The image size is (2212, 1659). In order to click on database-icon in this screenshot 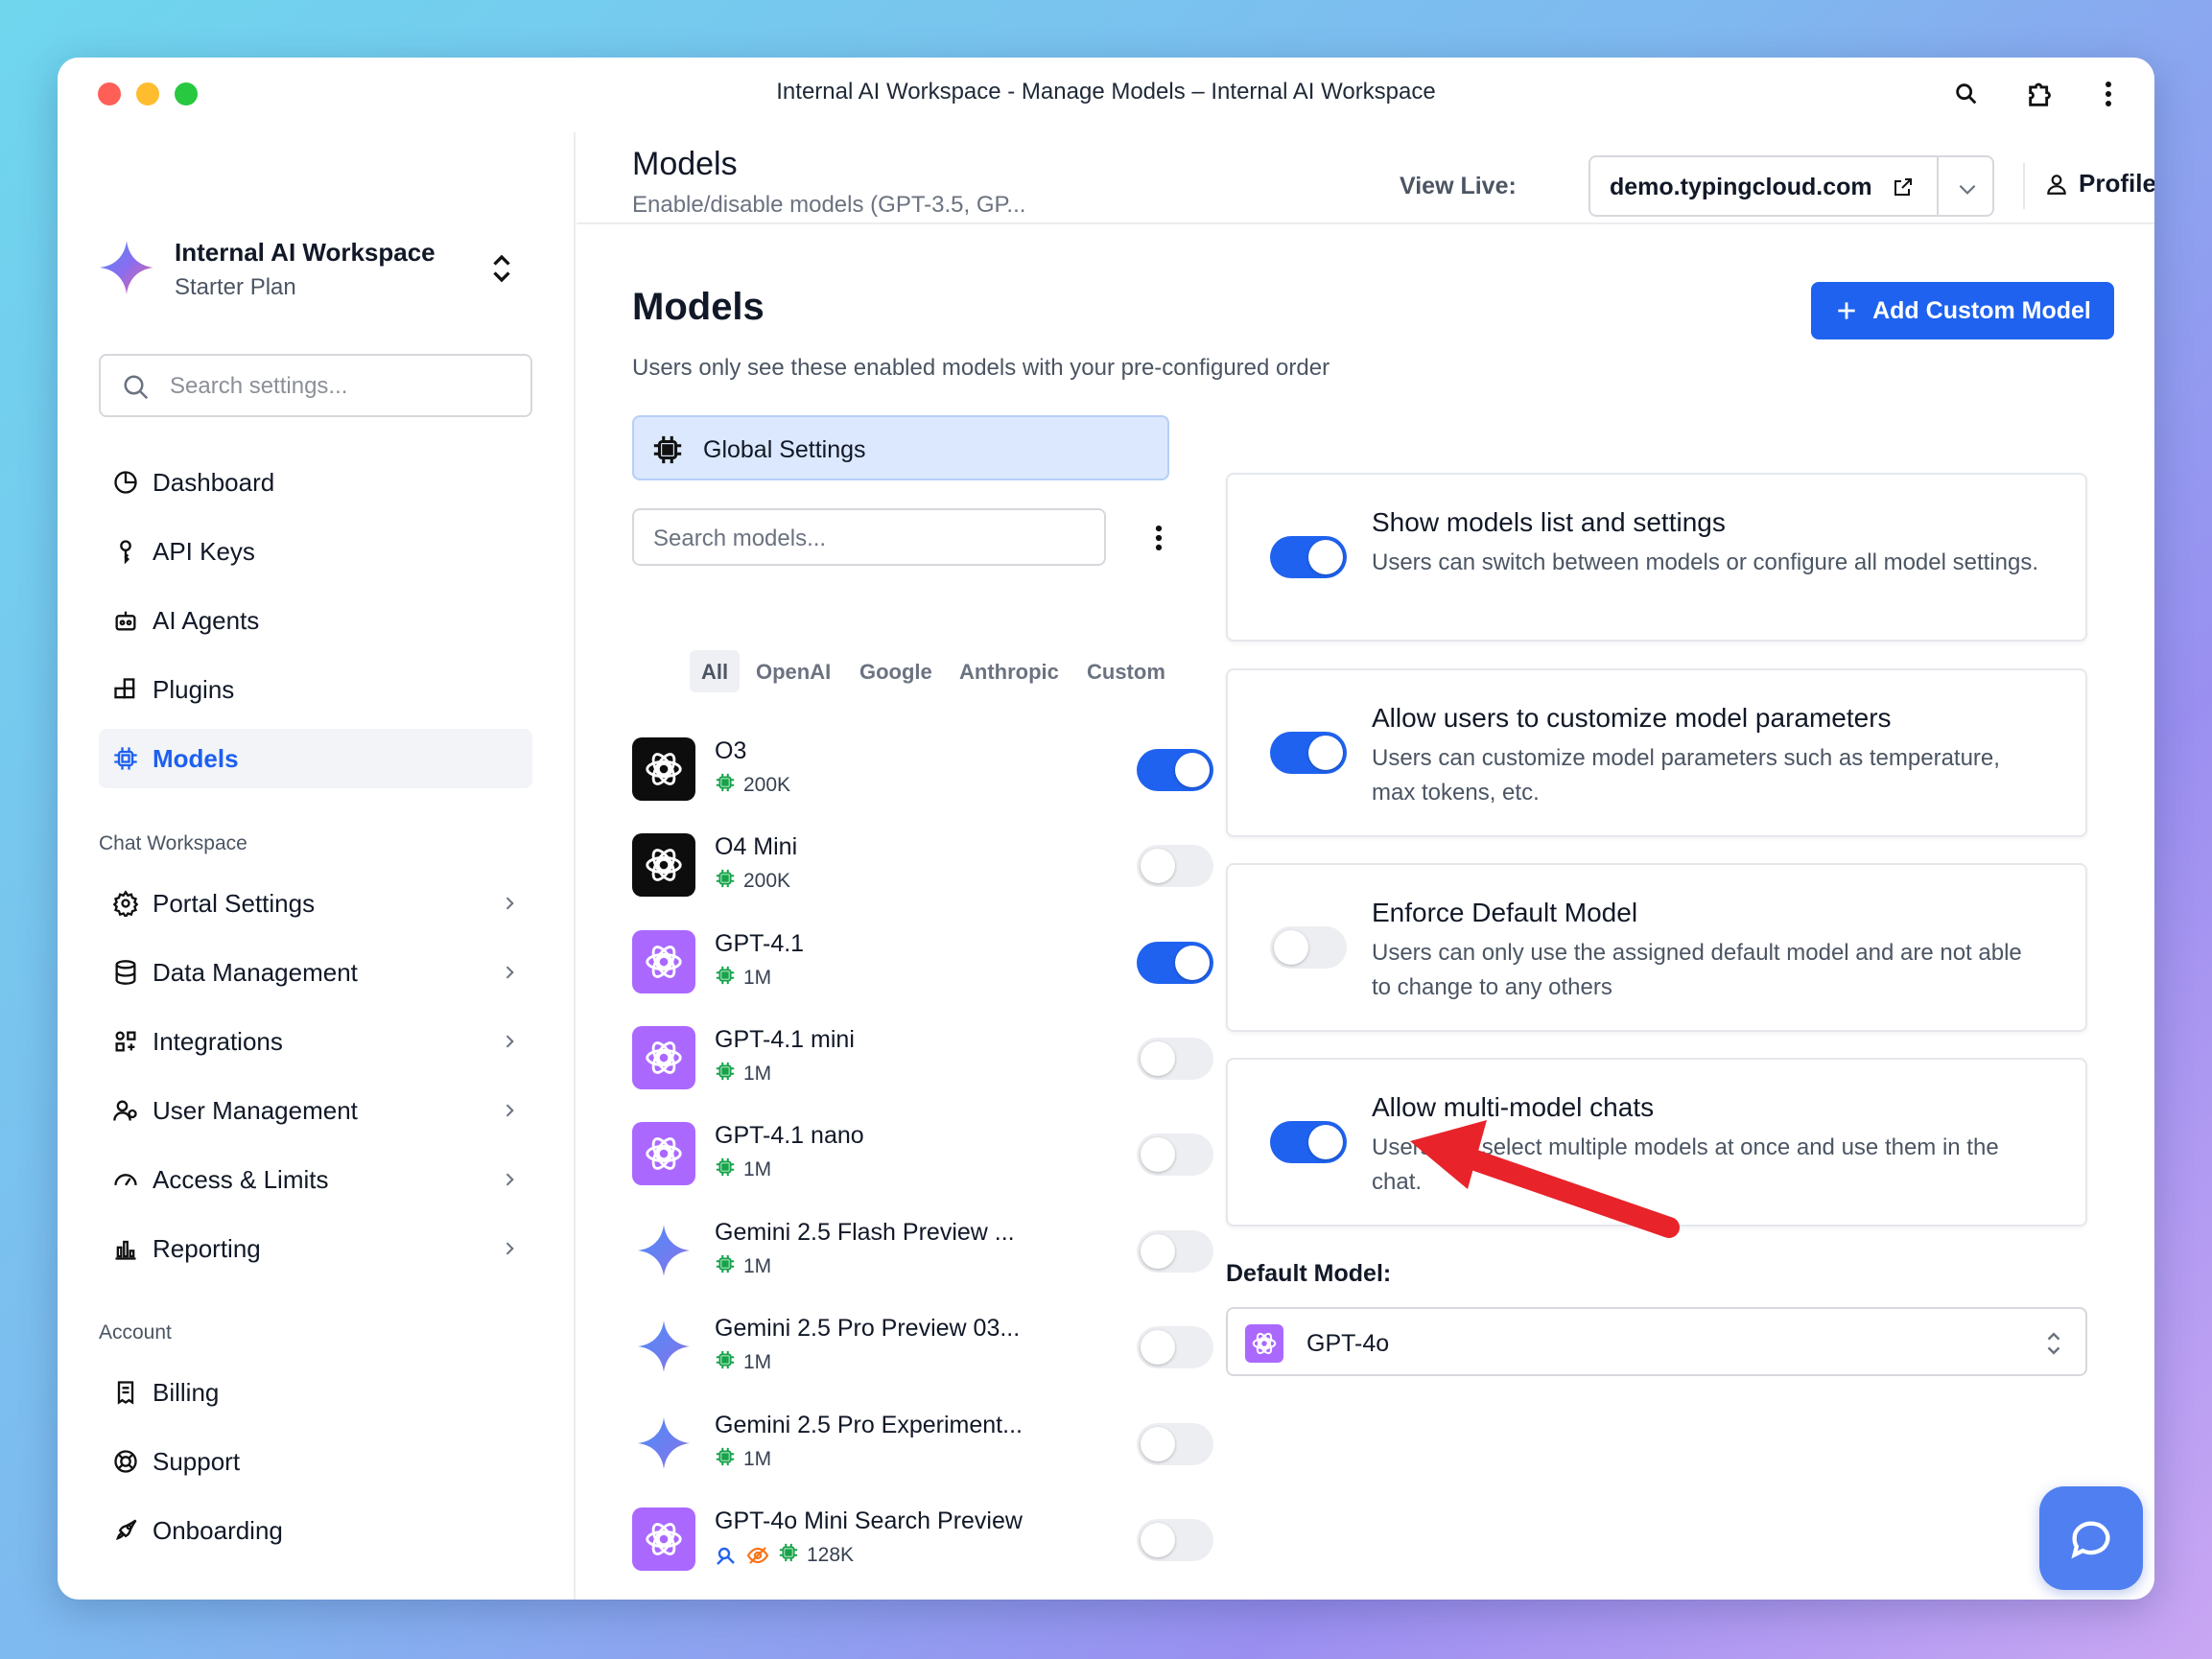, I will do `click(125, 972)`.